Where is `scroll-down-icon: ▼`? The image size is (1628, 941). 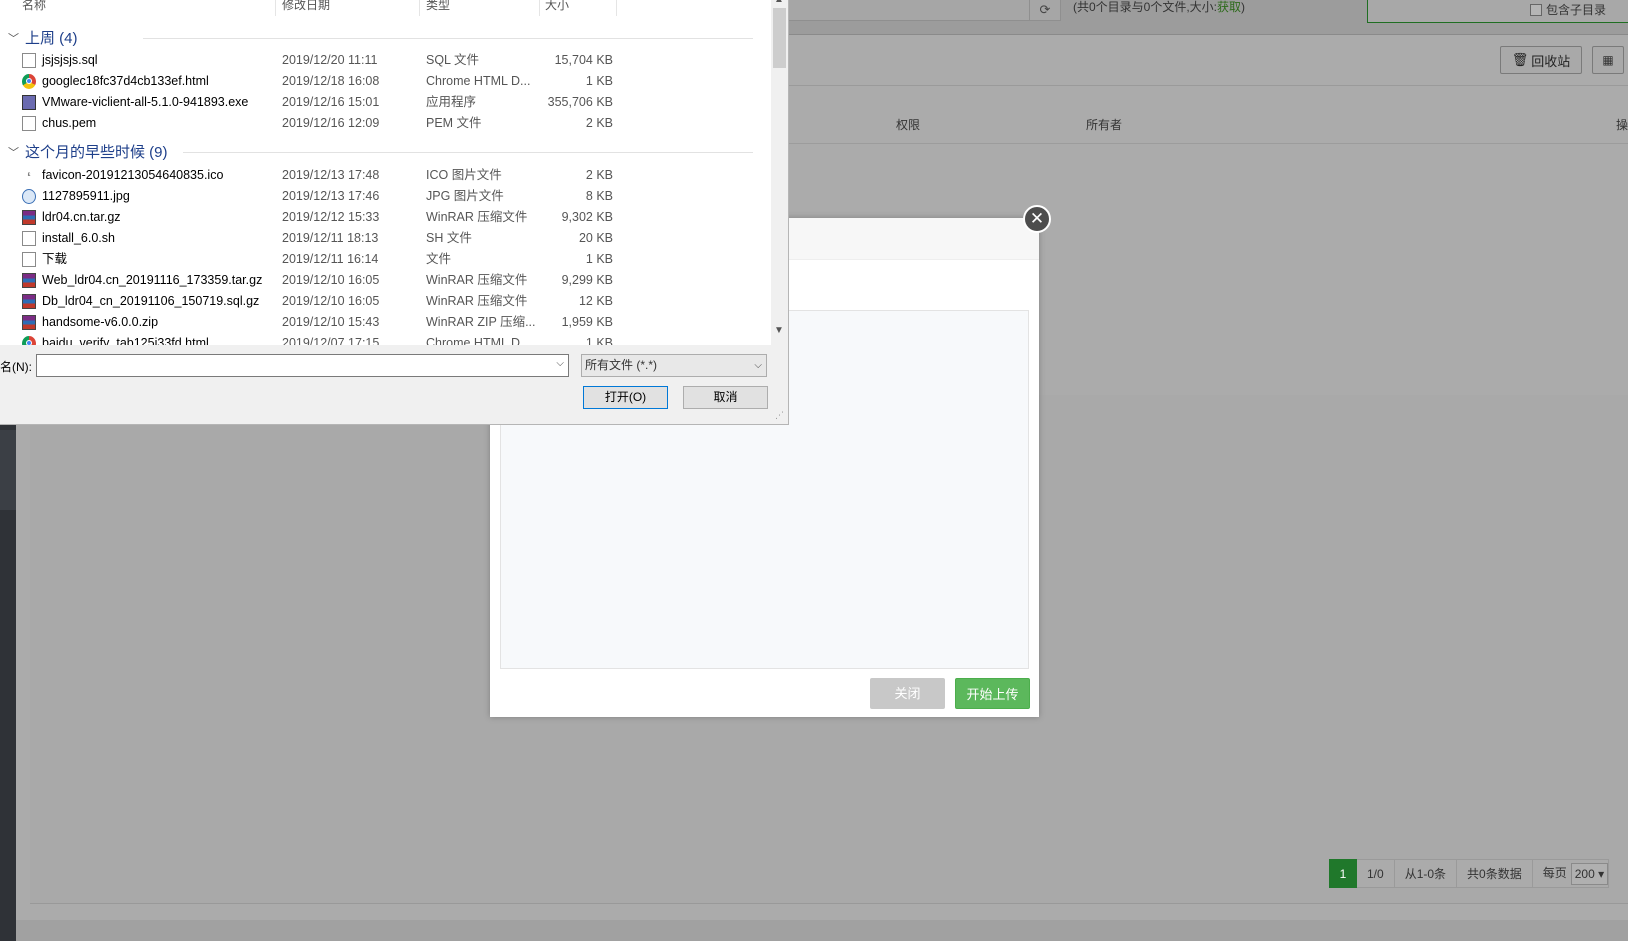
scroll-down-icon: ▼ is located at coordinates (779, 330).